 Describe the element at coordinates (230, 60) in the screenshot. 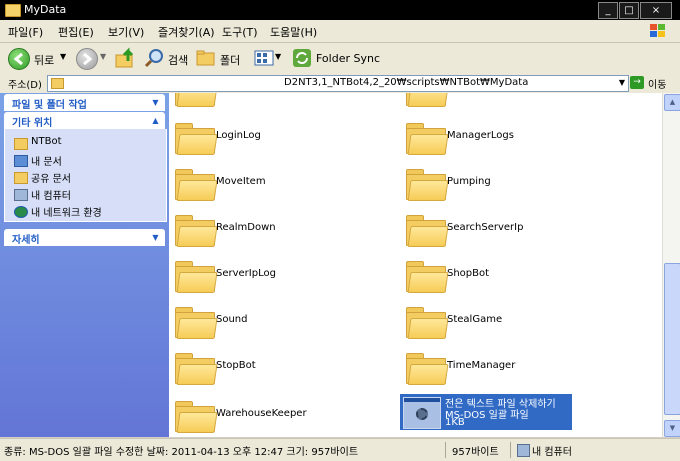

I see `folders-label: 폴더` at that location.